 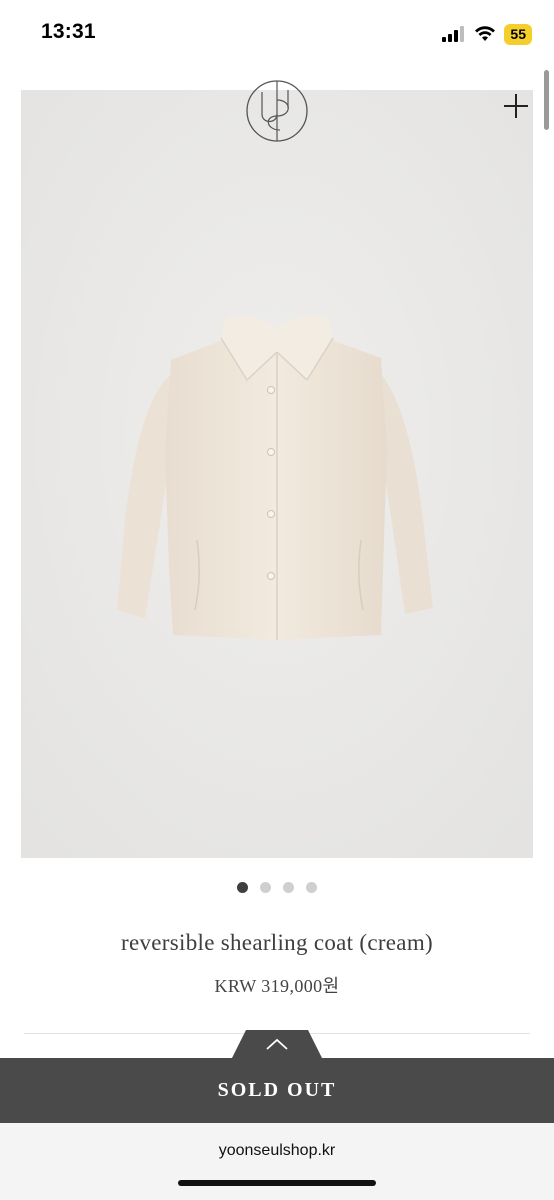 I want to click on sold-out-button: SOLD OUT, so click(x=277, y=1090).